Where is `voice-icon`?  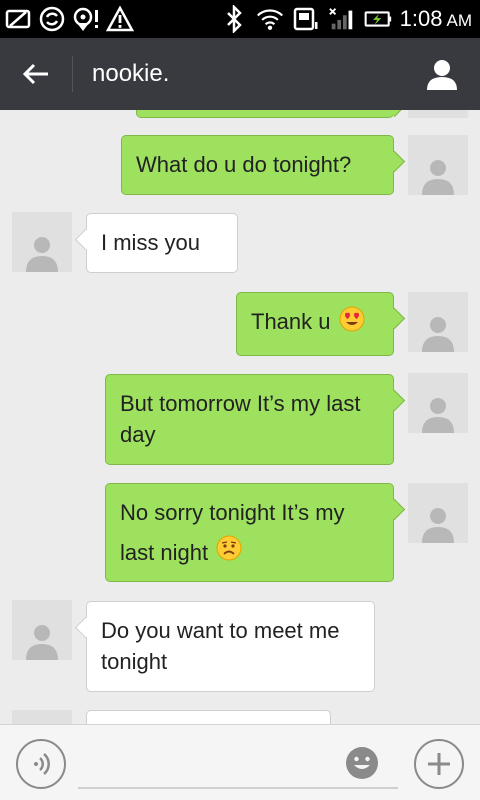 voice-icon is located at coordinates (42, 764).